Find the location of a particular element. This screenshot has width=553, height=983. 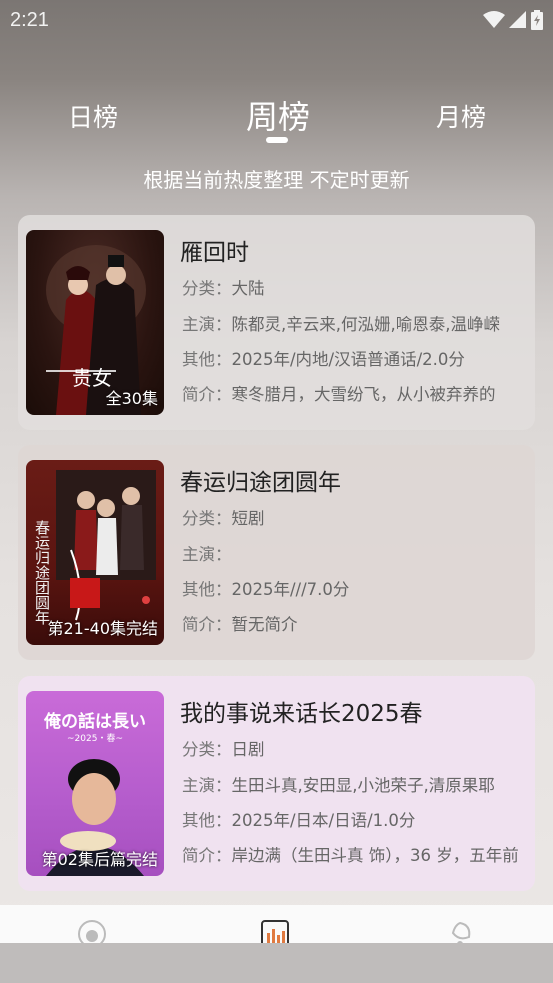

item-intro: 简介：寒冬腊月，大雪纷飞，从小被弃养的 is located at coordinates (354, 393).